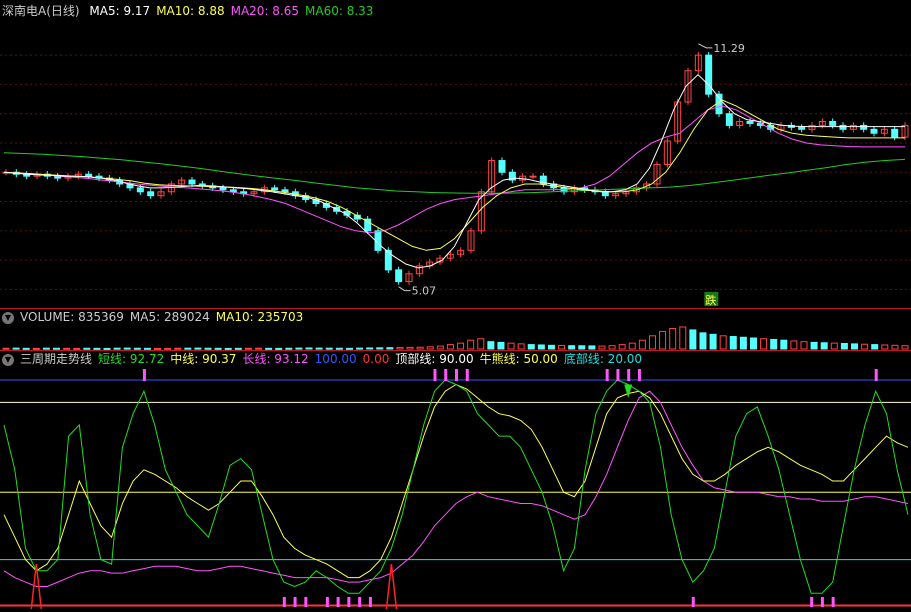 This screenshot has width=911, height=612. What do you see at coordinates (404, 289) in the screenshot?
I see `low-pointer` at bounding box center [404, 289].